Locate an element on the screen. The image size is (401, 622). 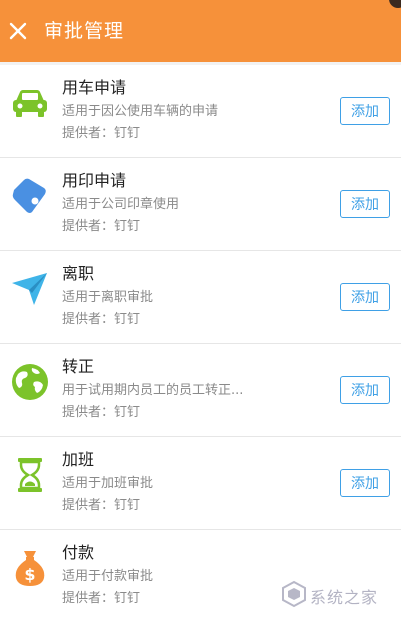
item-name: 离职 is located at coordinates (78, 273).